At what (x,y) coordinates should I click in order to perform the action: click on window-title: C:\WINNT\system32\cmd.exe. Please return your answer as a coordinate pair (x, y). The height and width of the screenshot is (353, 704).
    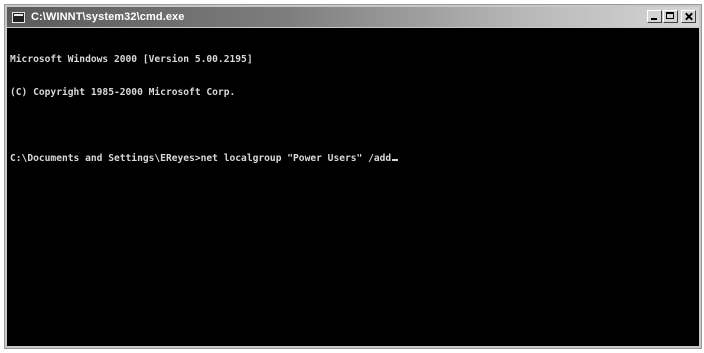
    Looking at the image, I should click on (108, 17).